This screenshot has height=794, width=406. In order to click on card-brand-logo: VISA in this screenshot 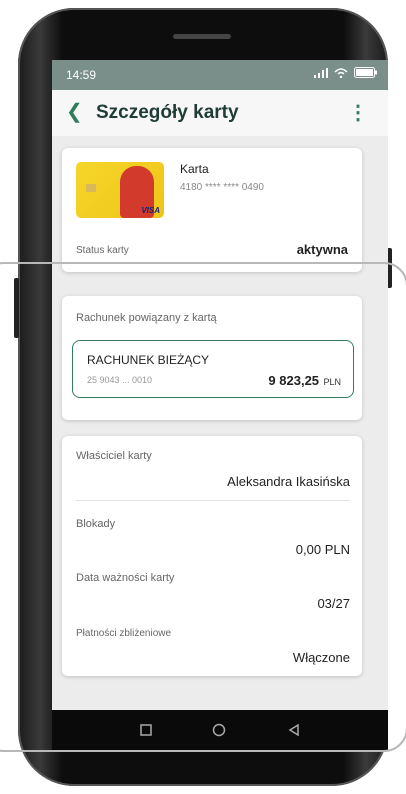, I will do `click(150, 210)`.